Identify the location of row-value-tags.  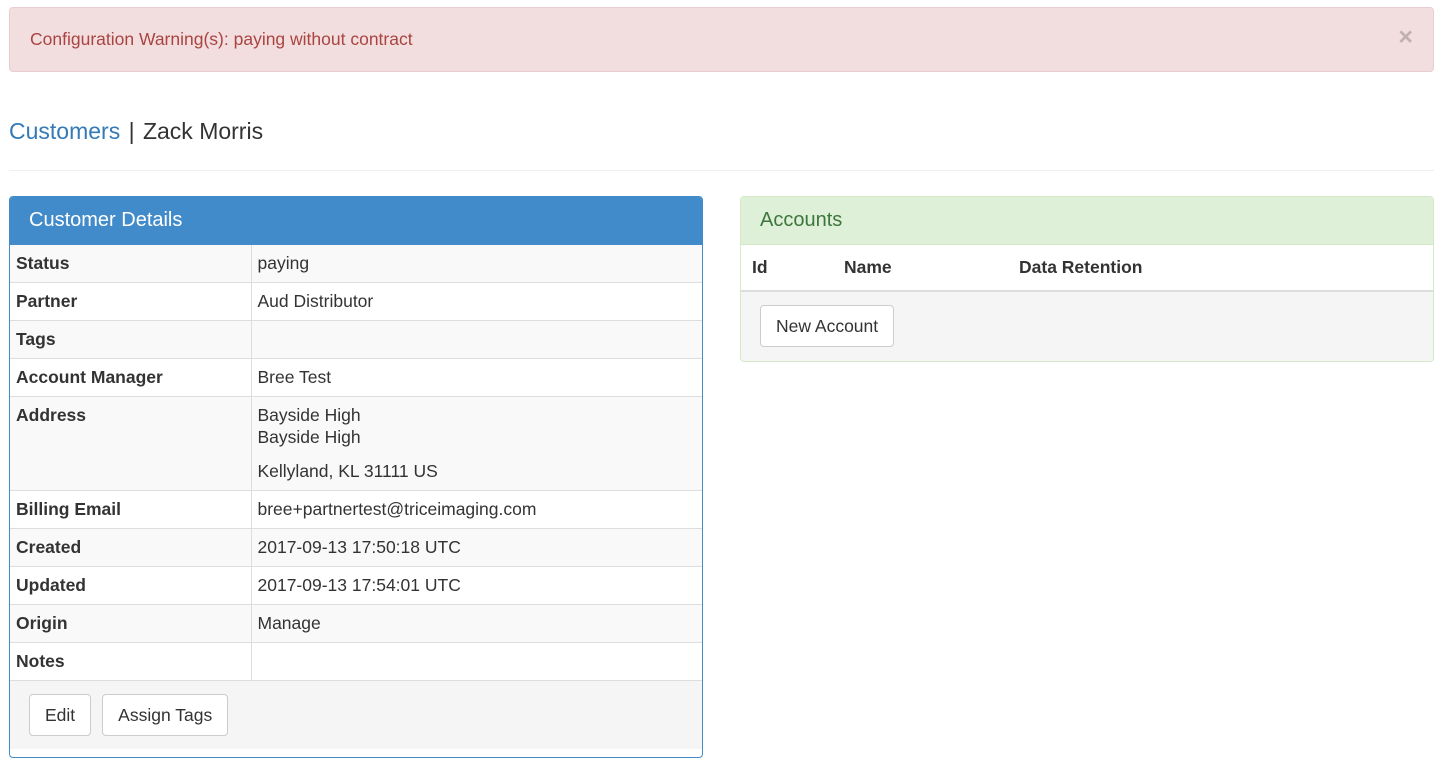
(476, 339).